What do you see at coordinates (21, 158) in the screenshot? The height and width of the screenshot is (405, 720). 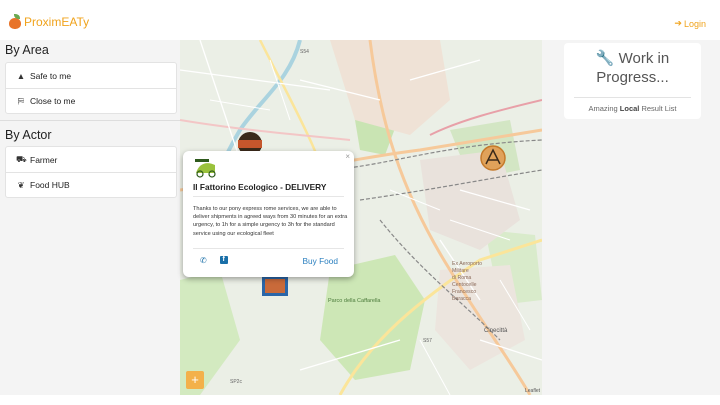 I see `tractor-icon: ⛟` at bounding box center [21, 158].